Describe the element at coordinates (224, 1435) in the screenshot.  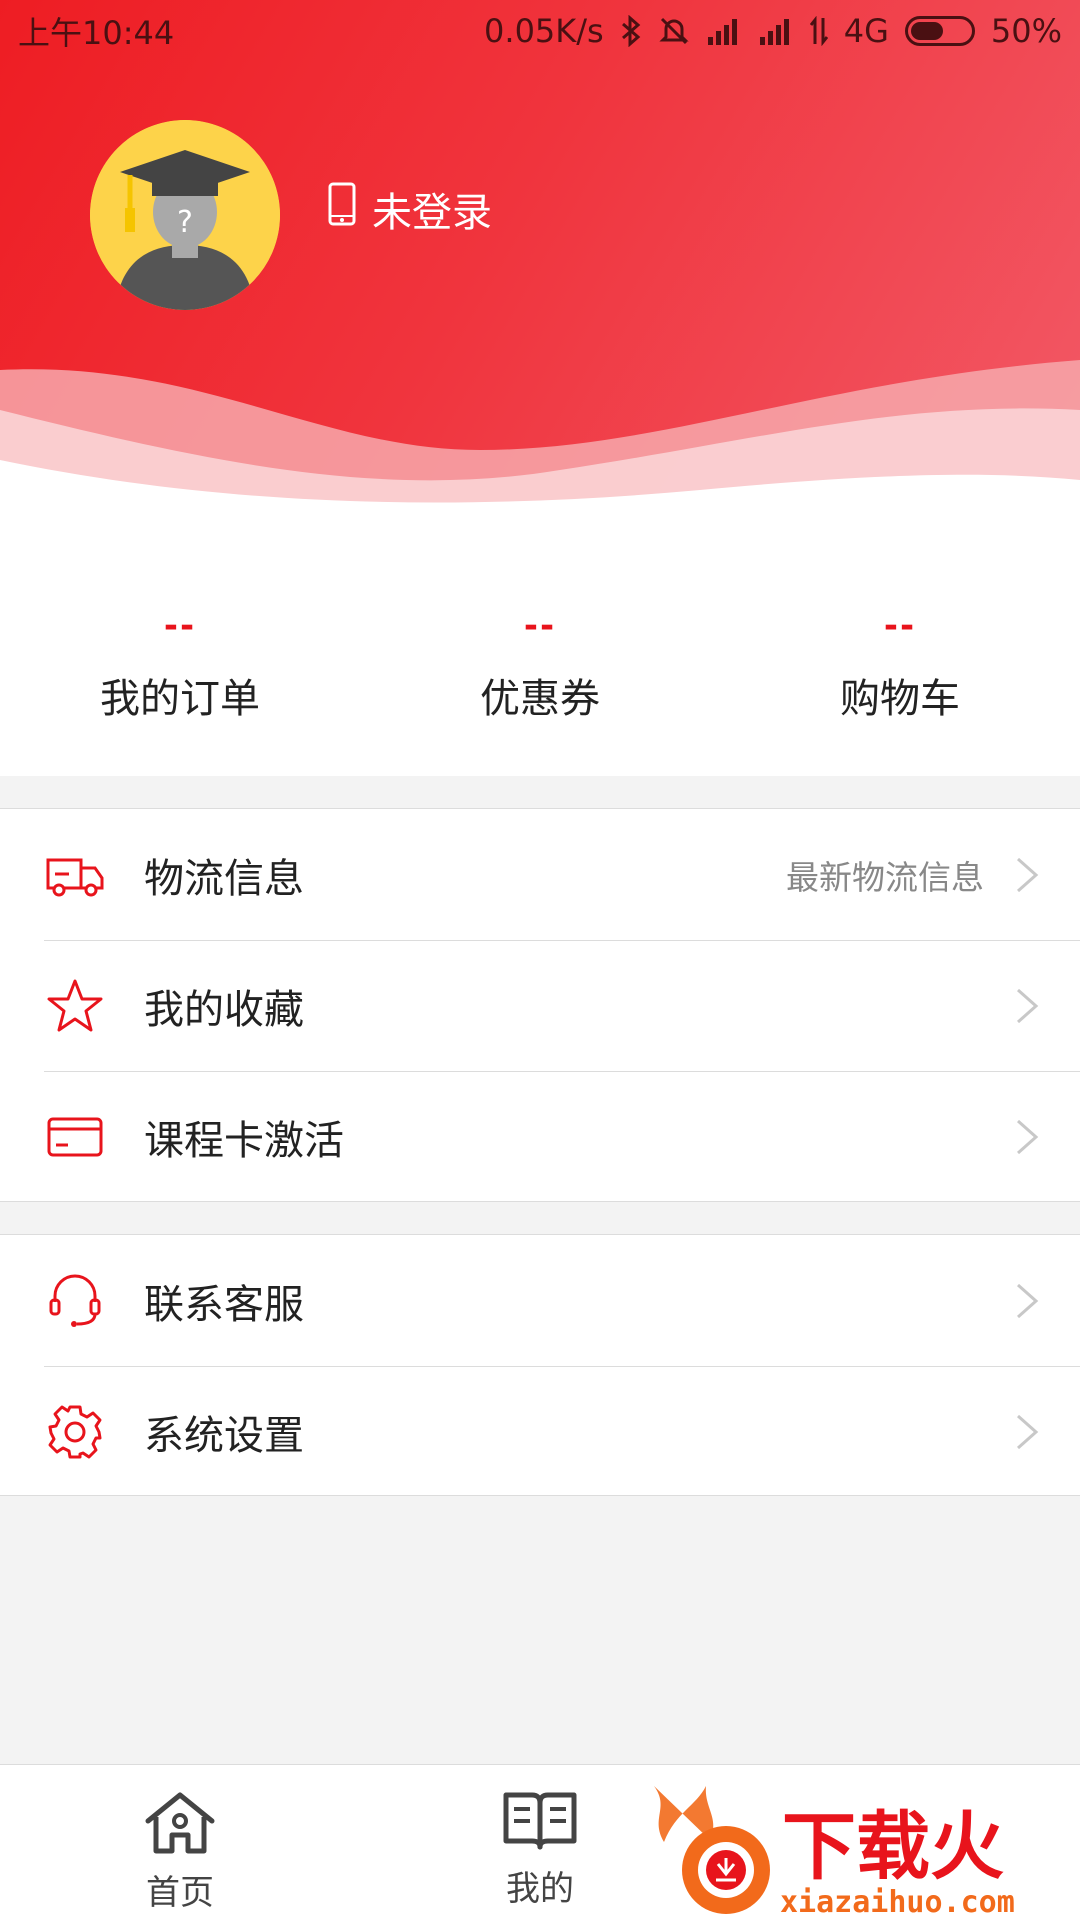
I see `menu-label: 系统设置` at that location.